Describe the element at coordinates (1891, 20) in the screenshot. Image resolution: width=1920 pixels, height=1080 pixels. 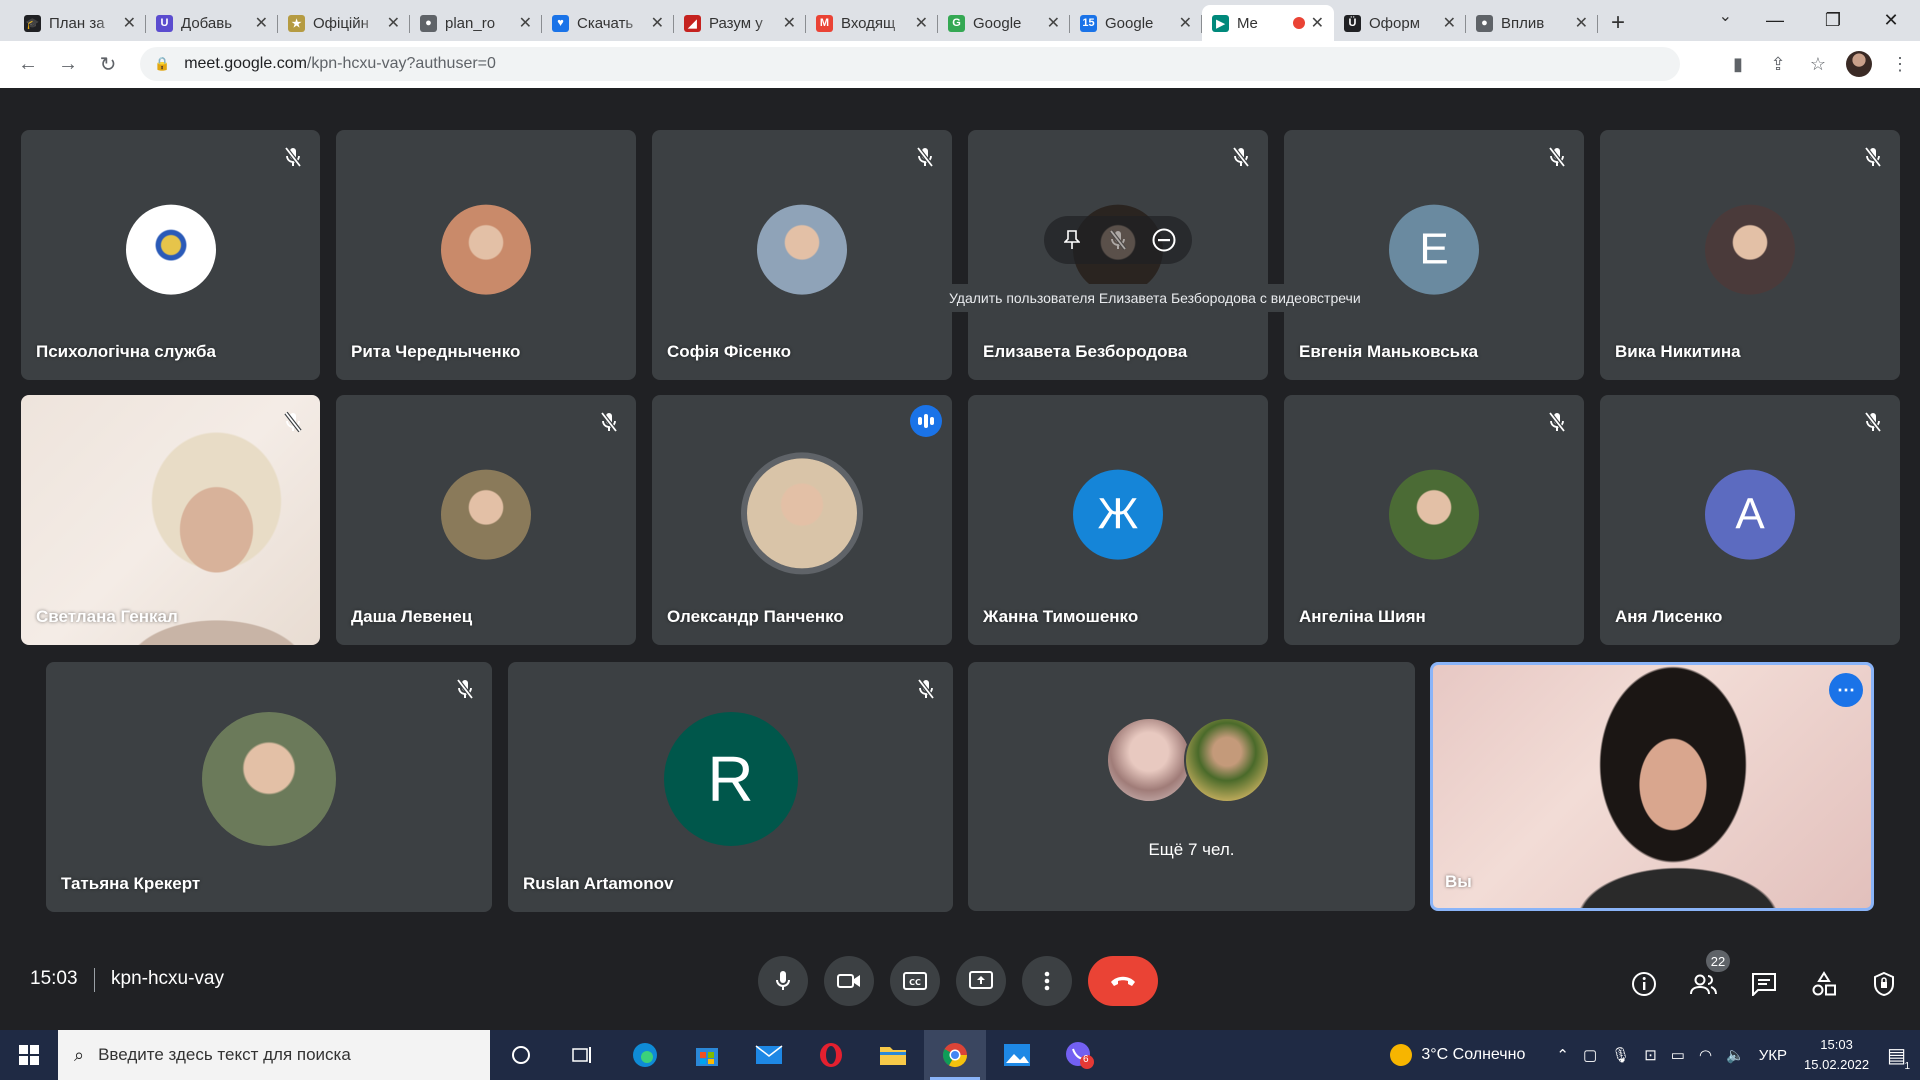
I see `close-window-icon: ✕` at that location.